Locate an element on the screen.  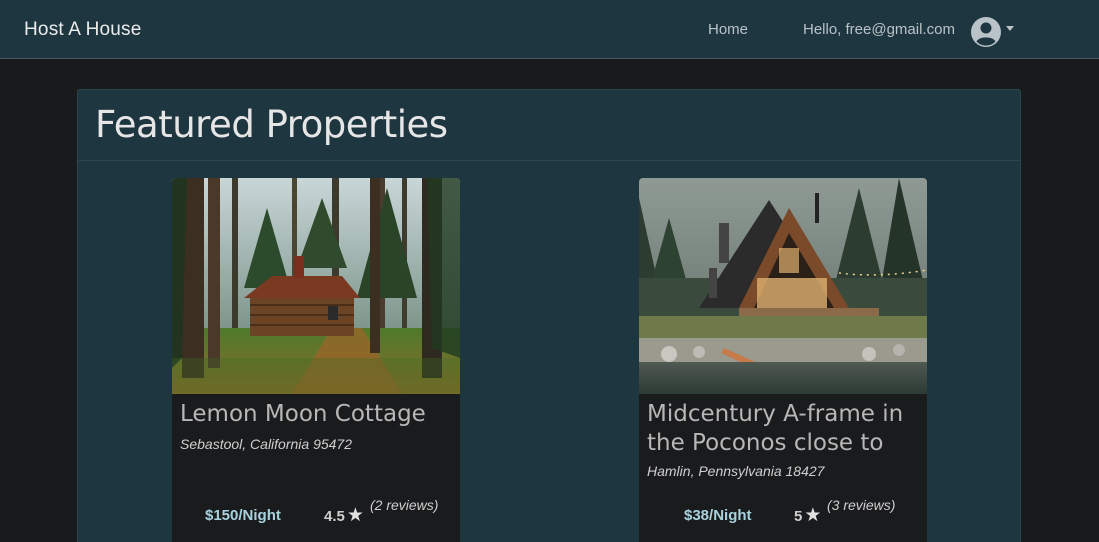
review-count: (3 reviews) is located at coordinates (861, 505).